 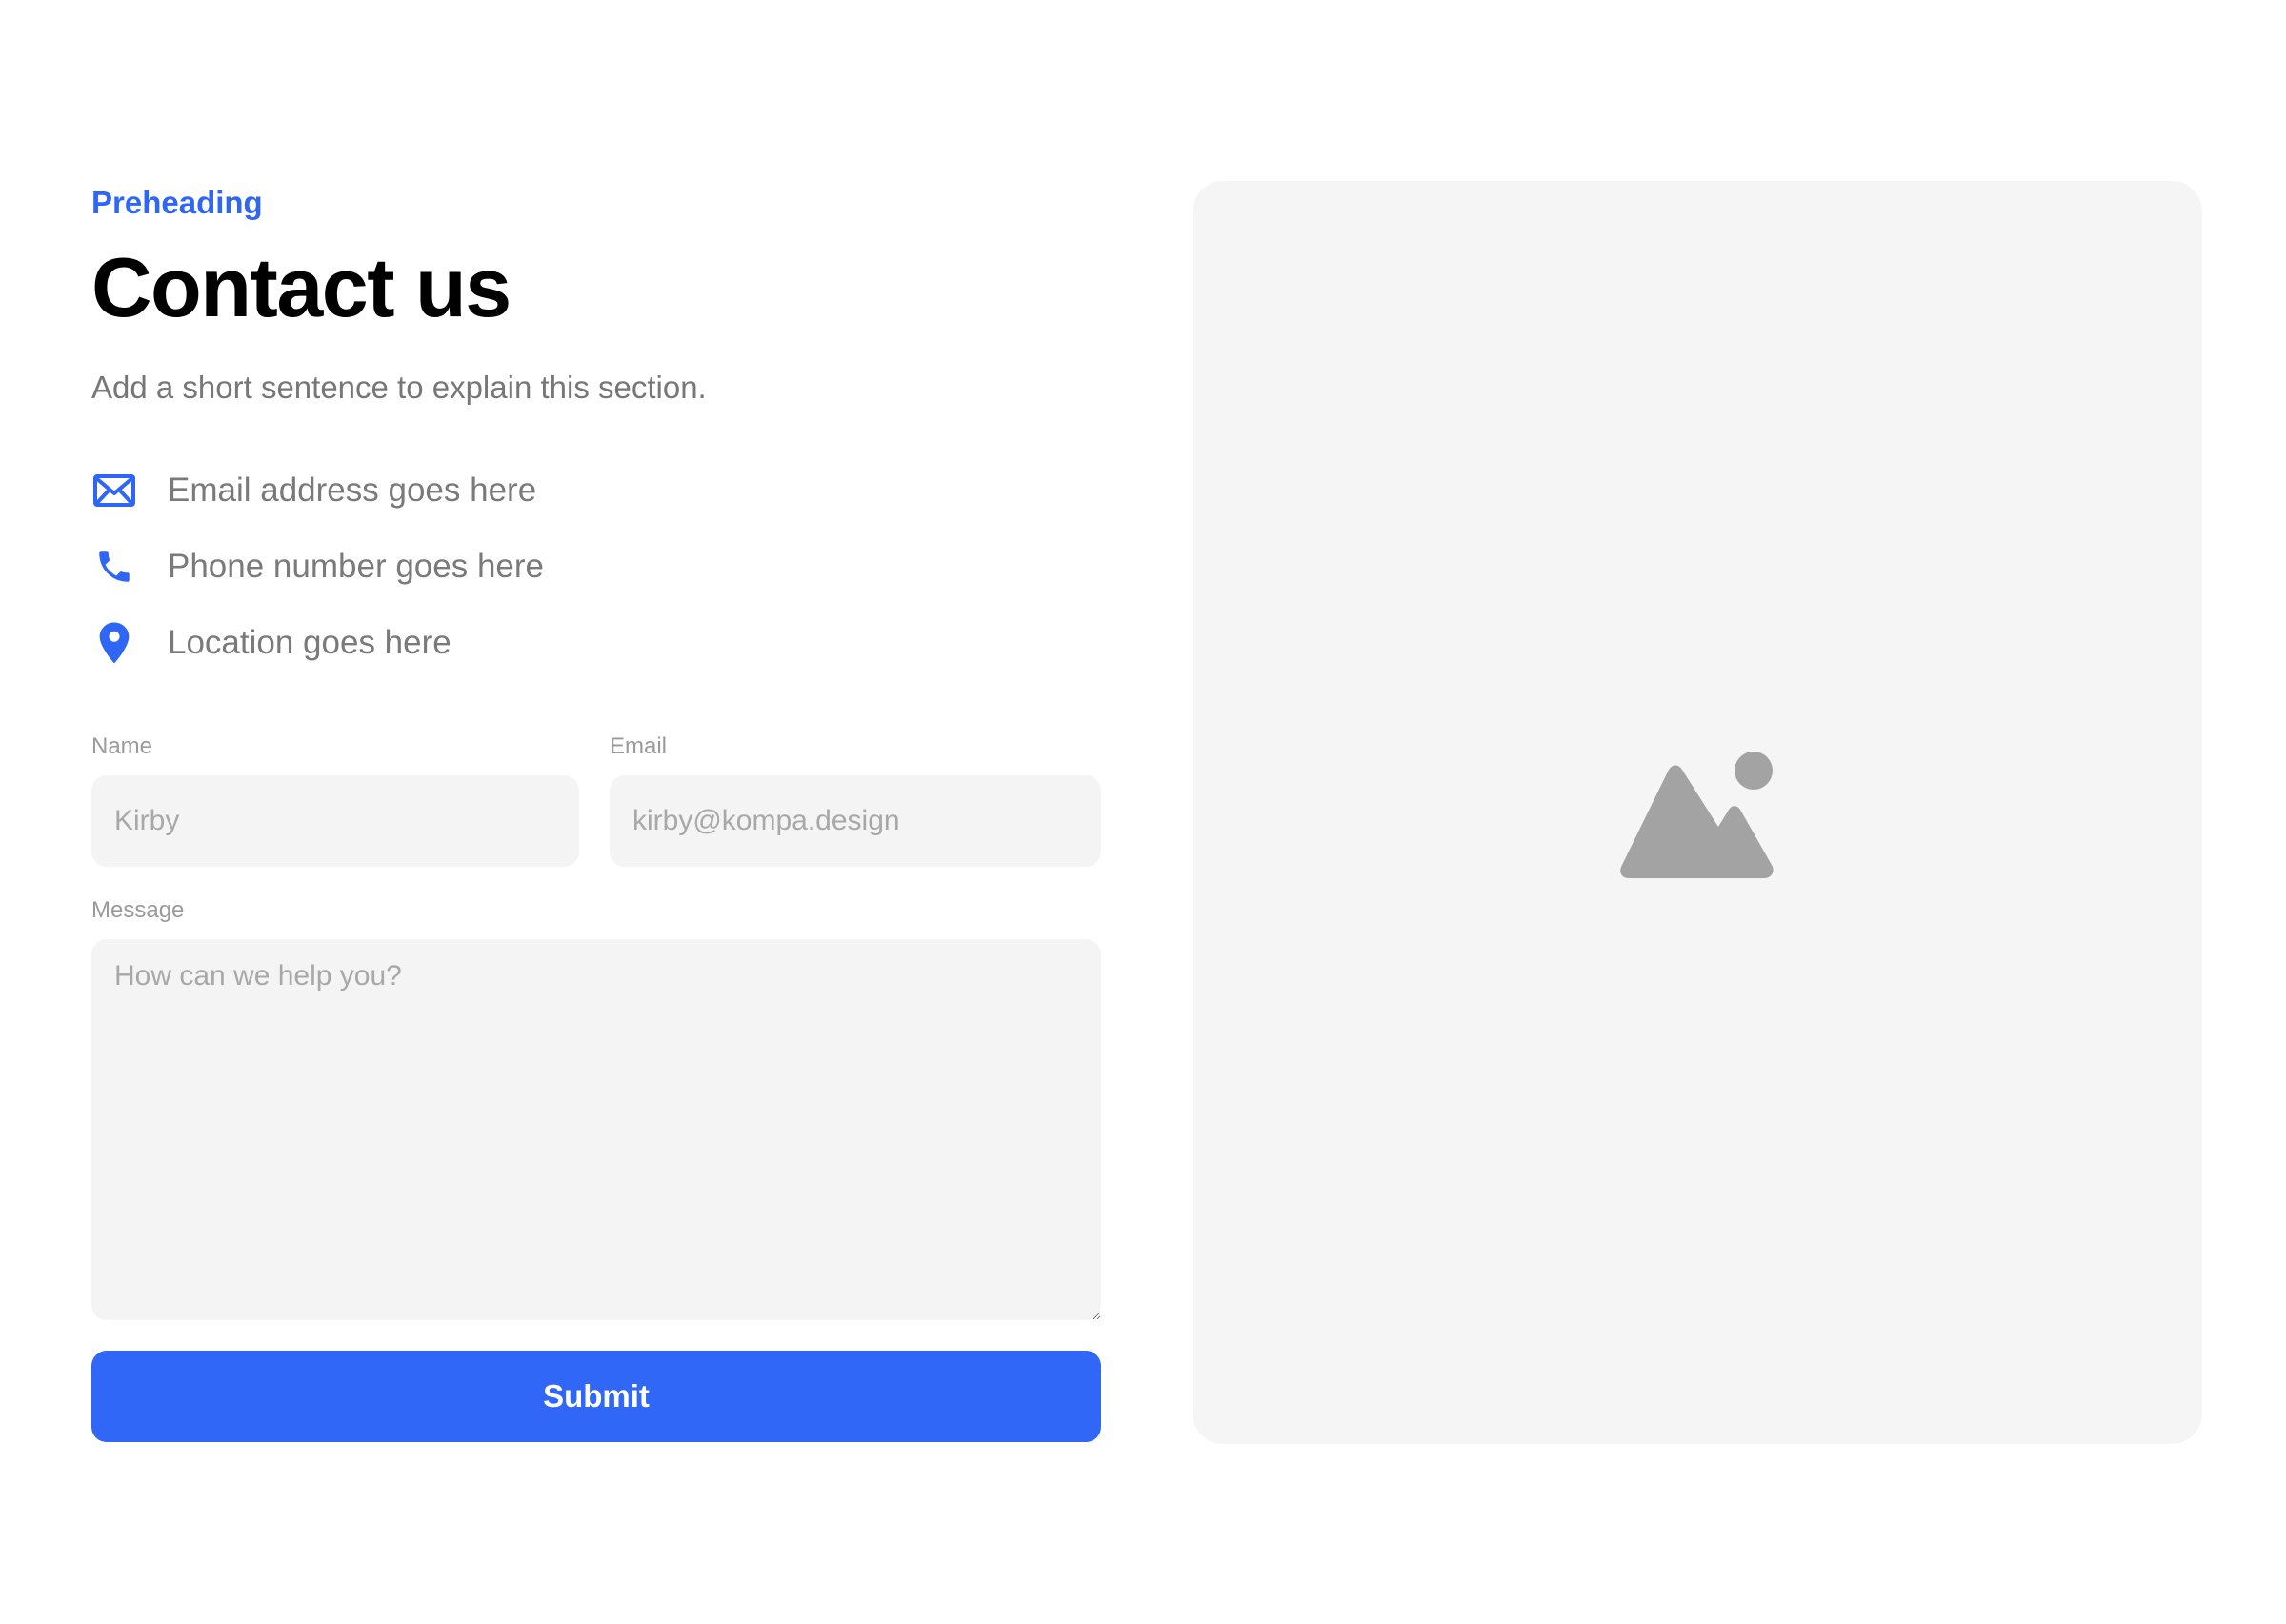 What do you see at coordinates (114, 643) in the screenshot?
I see `location-pin-icon` at bounding box center [114, 643].